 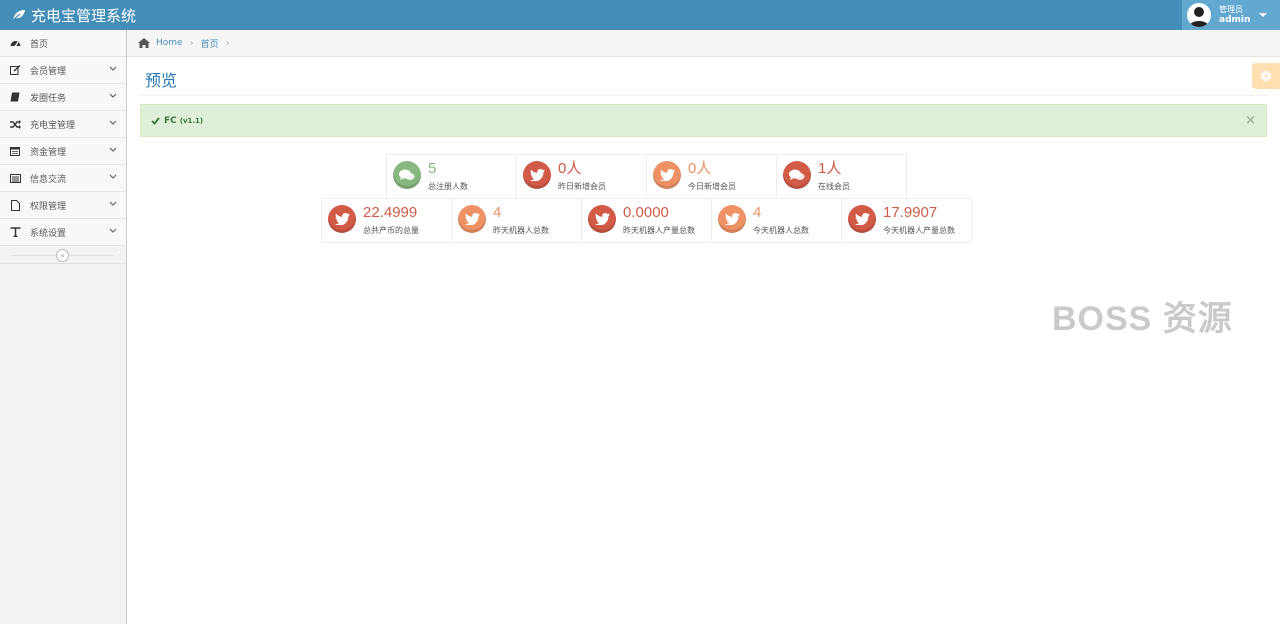 I want to click on file-icon, so click(x=15, y=205).